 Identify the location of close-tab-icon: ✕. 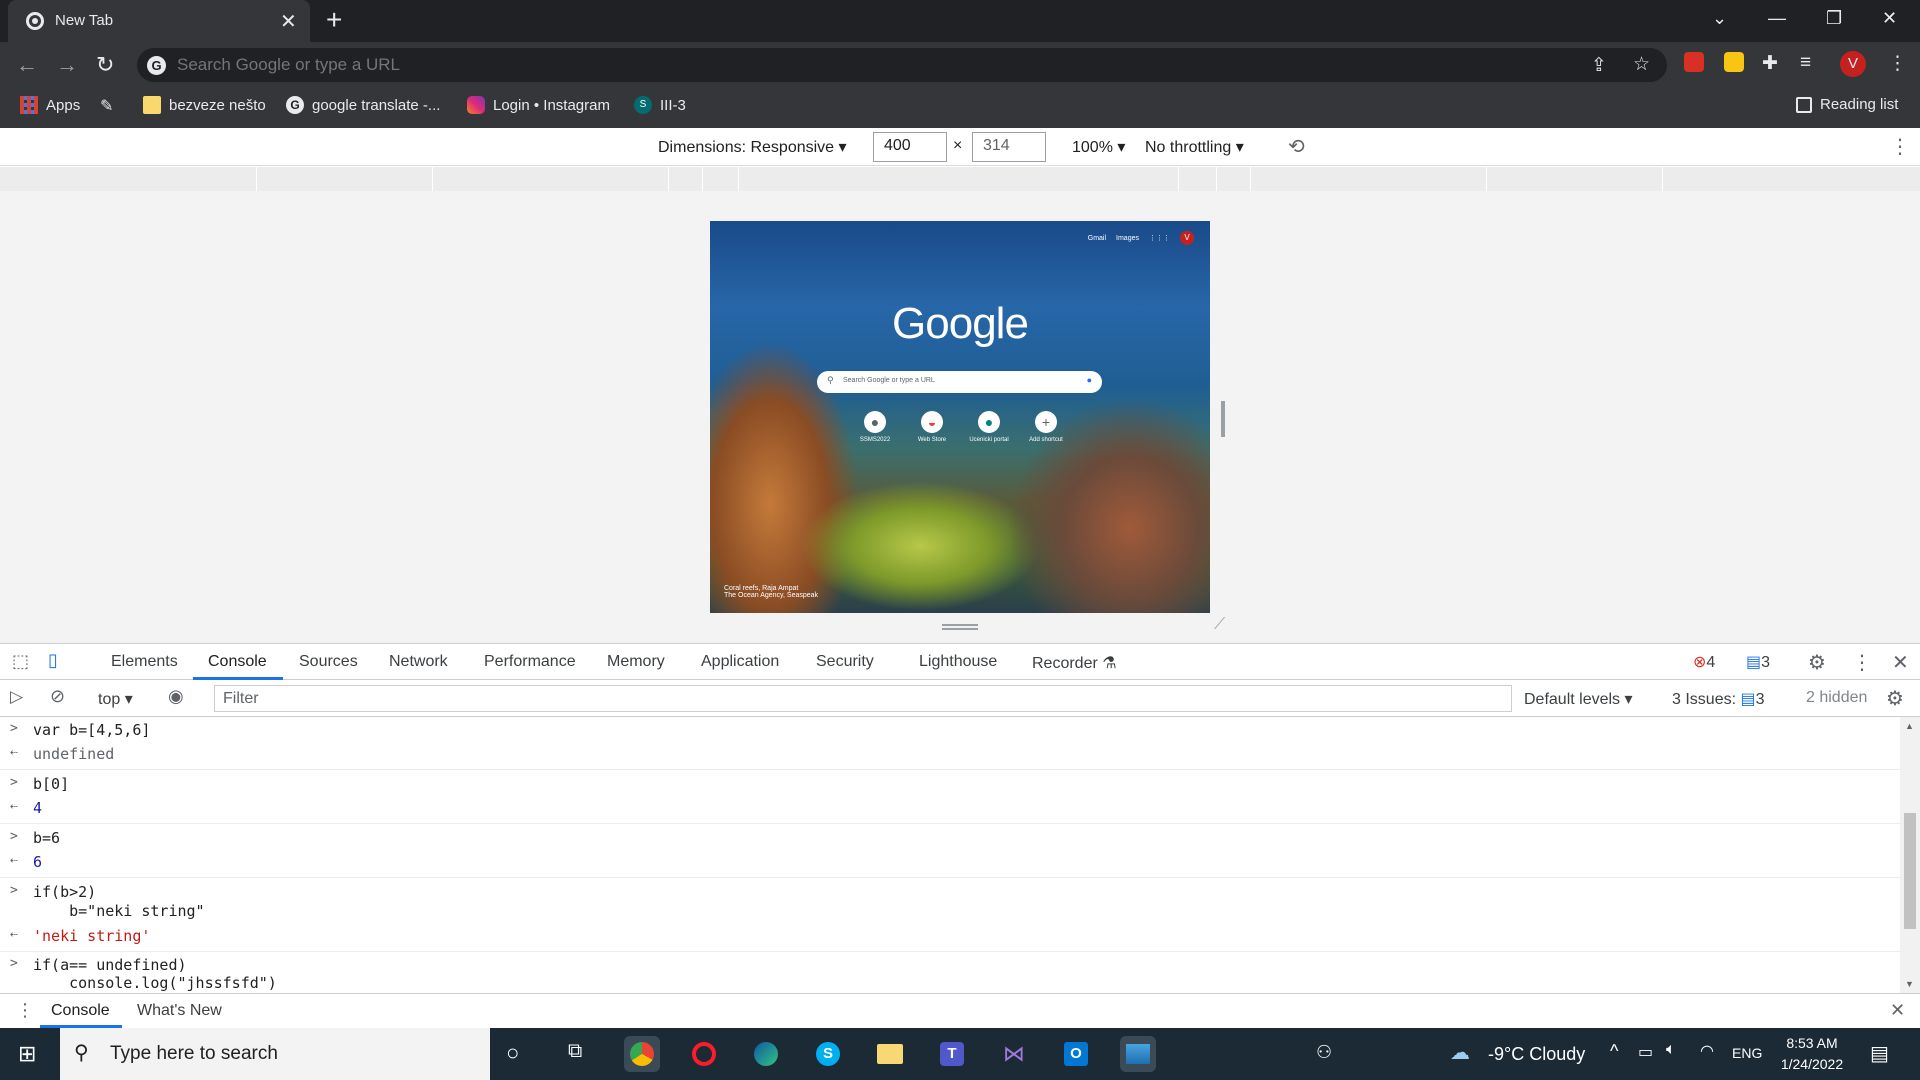
(288, 21).